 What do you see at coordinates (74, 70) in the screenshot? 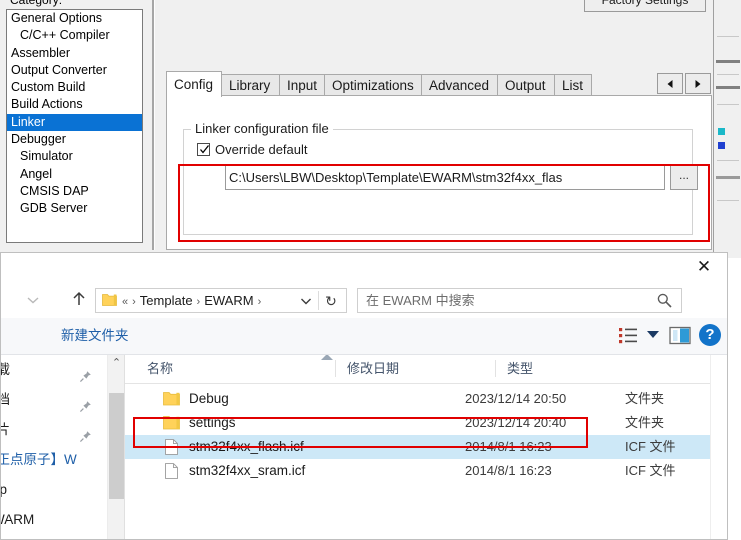
I see `category-item-output-converter: Output Converter` at bounding box center [74, 70].